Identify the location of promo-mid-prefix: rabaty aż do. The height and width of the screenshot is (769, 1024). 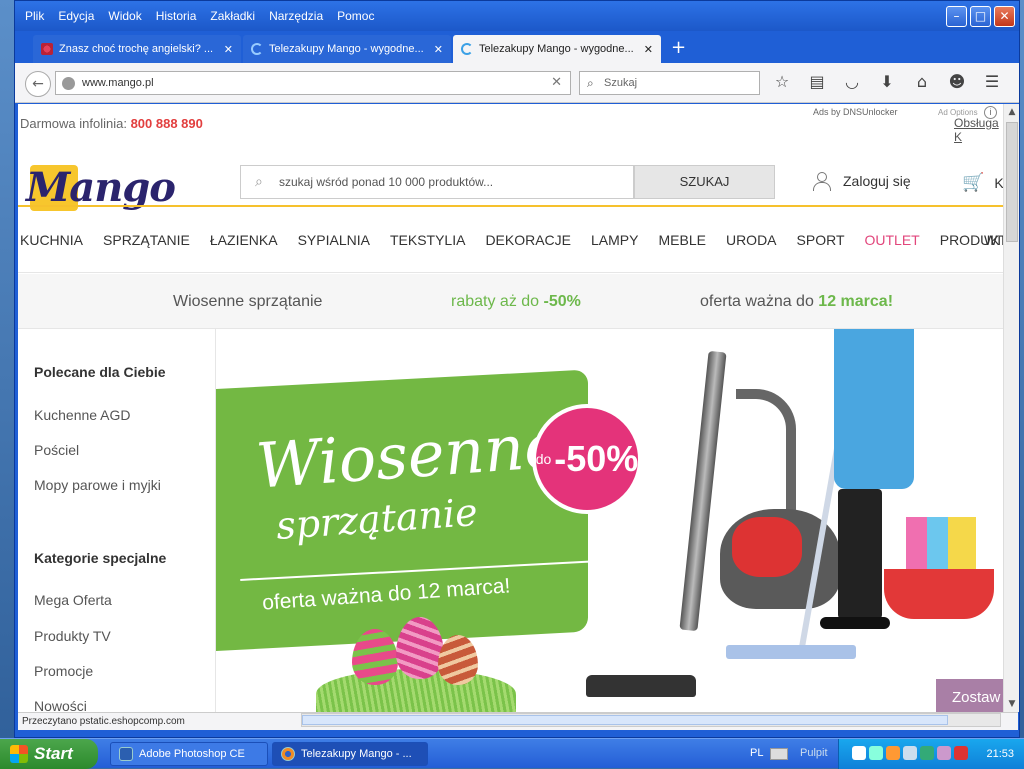
(497, 301).